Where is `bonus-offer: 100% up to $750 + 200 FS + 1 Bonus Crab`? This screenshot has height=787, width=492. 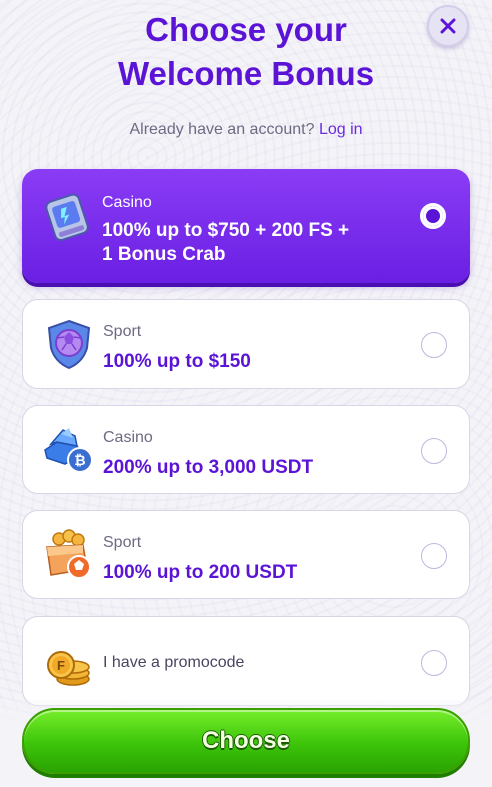
bonus-offer: 100% up to $750 + 200 FS + 1 Bonus Crab is located at coordinates (225, 243).